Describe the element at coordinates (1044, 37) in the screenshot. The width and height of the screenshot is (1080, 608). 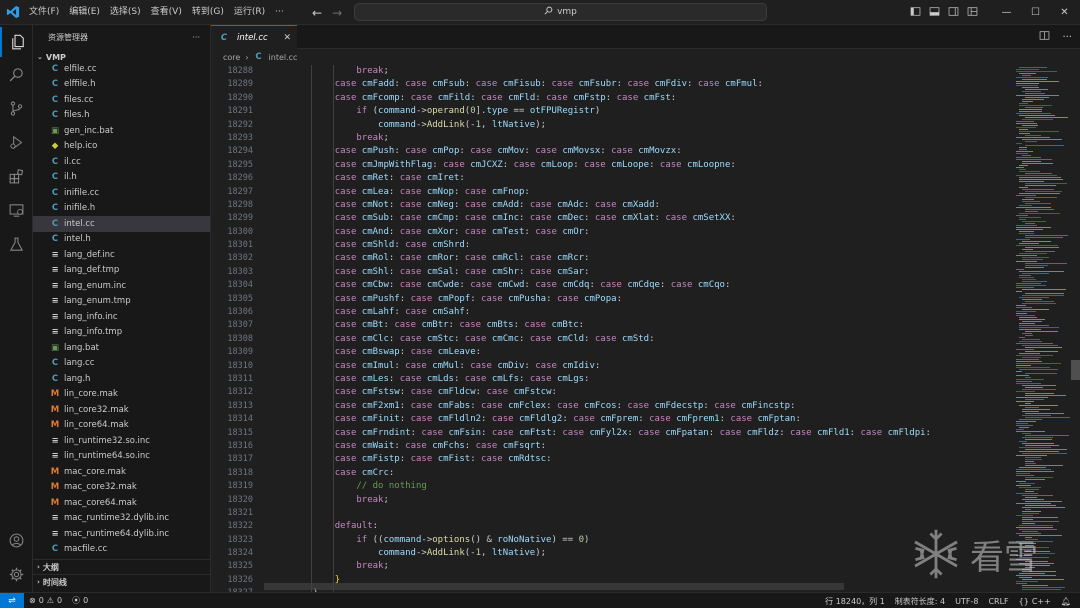
I see `split-editor-icon` at that location.